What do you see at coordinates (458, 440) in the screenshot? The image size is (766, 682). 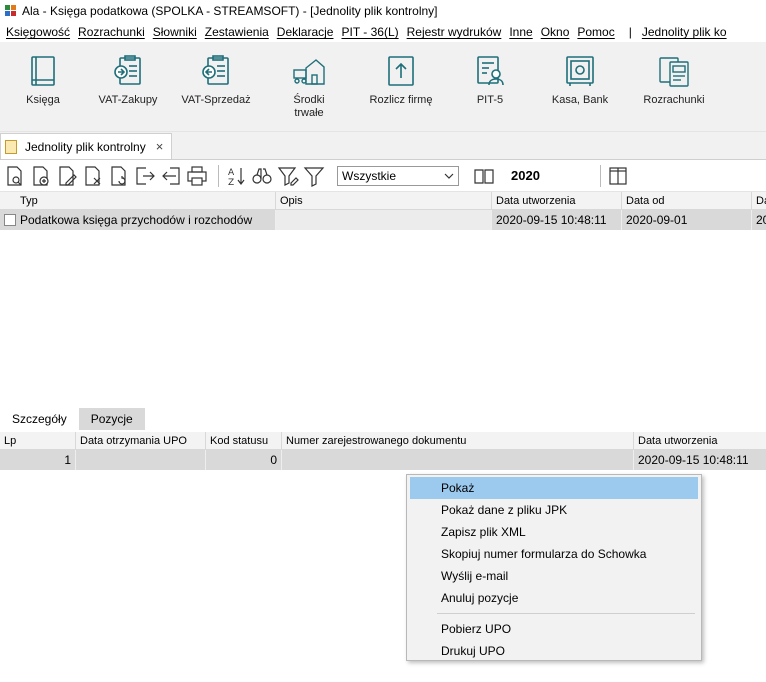 I see `column-header-numer-dokumentu: Numer zarejestrowanego dokumentu` at bounding box center [458, 440].